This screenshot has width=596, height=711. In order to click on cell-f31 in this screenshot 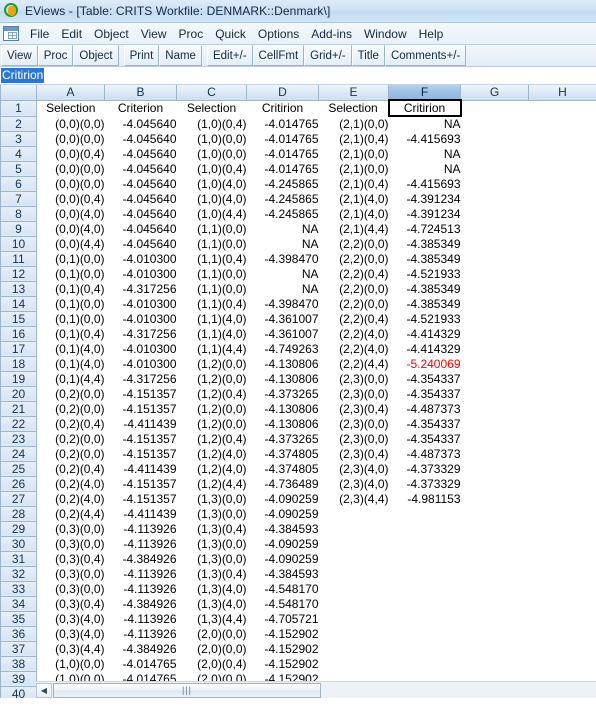, I will do `click(424, 558)`.